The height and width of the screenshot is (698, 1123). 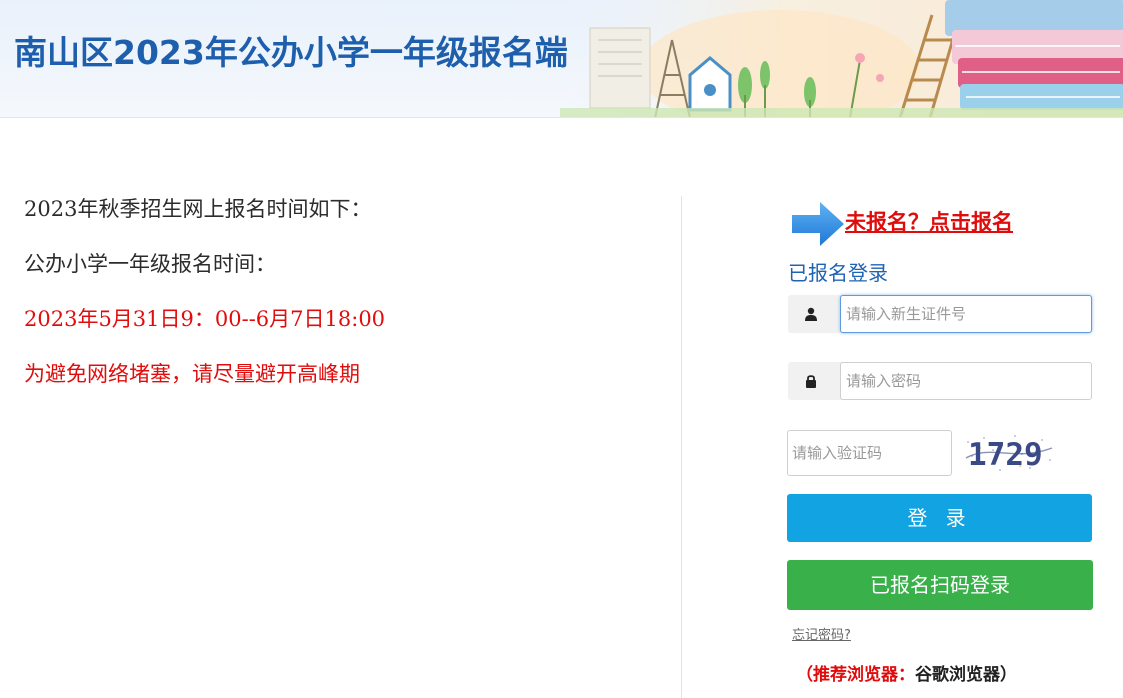 What do you see at coordinates (821, 633) in the screenshot?
I see `forgot-password-link: 忘记密码?` at bounding box center [821, 633].